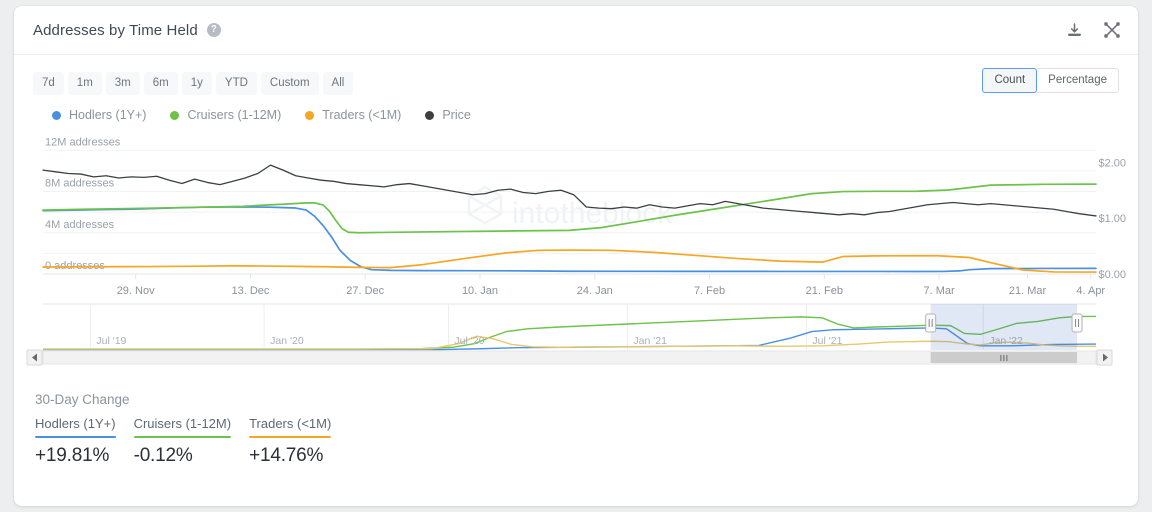 This screenshot has height=512, width=1152. I want to click on navigator-label: Jan '21, so click(650, 341).